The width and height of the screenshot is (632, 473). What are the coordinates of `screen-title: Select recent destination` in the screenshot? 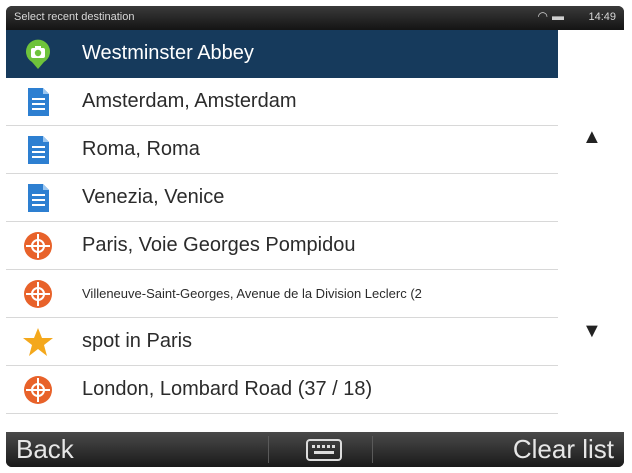 It's located at (74, 17).